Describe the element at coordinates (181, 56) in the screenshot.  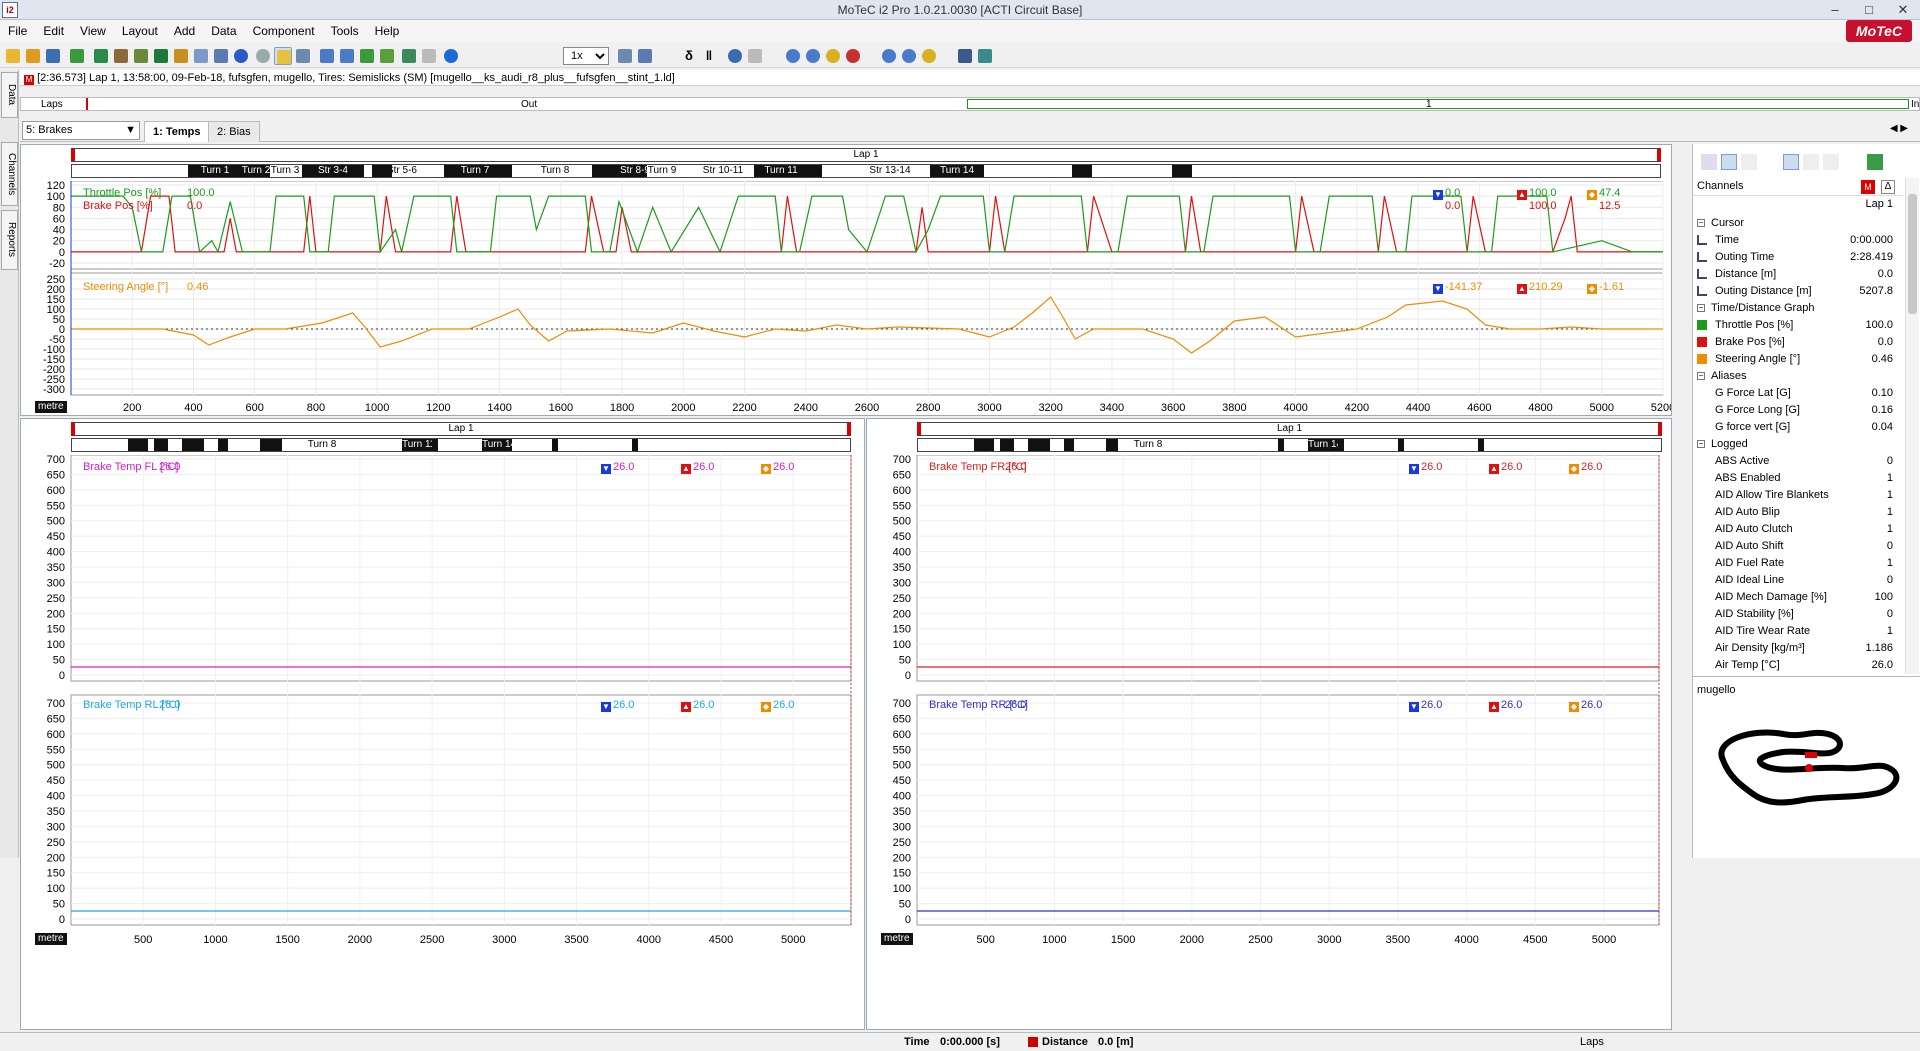
I see `floppy-icon` at that location.